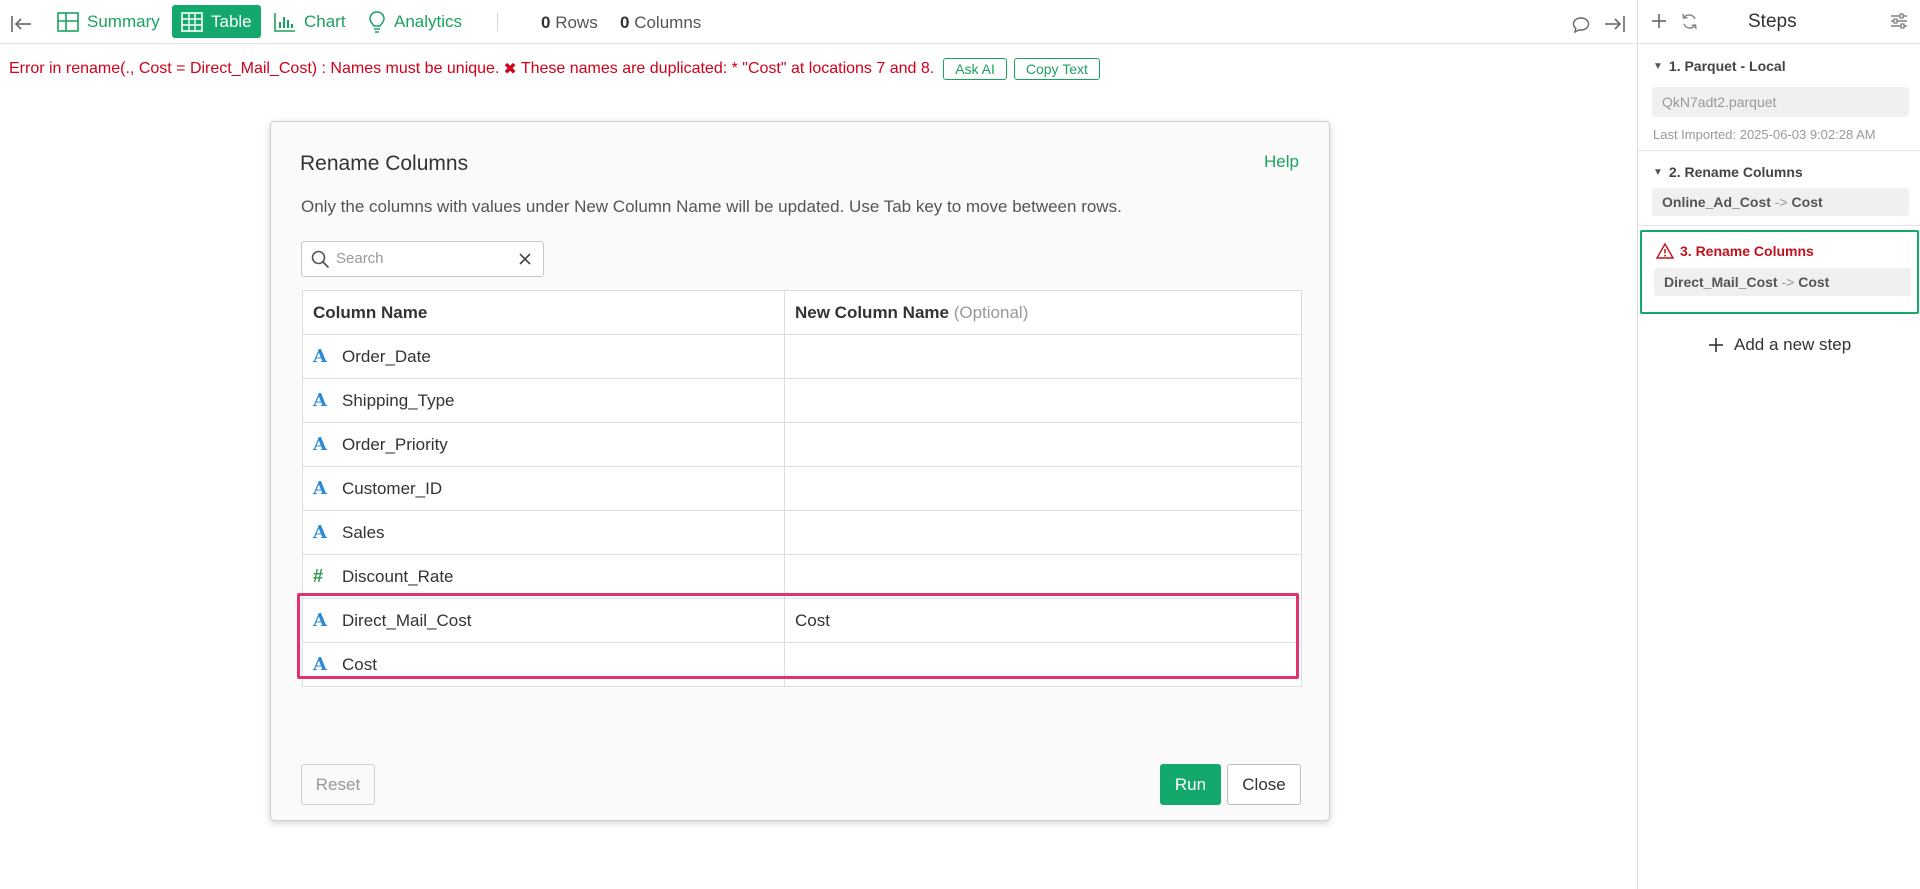 The image size is (1920, 889). What do you see at coordinates (1264, 784) in the screenshot?
I see `close-button: Close` at bounding box center [1264, 784].